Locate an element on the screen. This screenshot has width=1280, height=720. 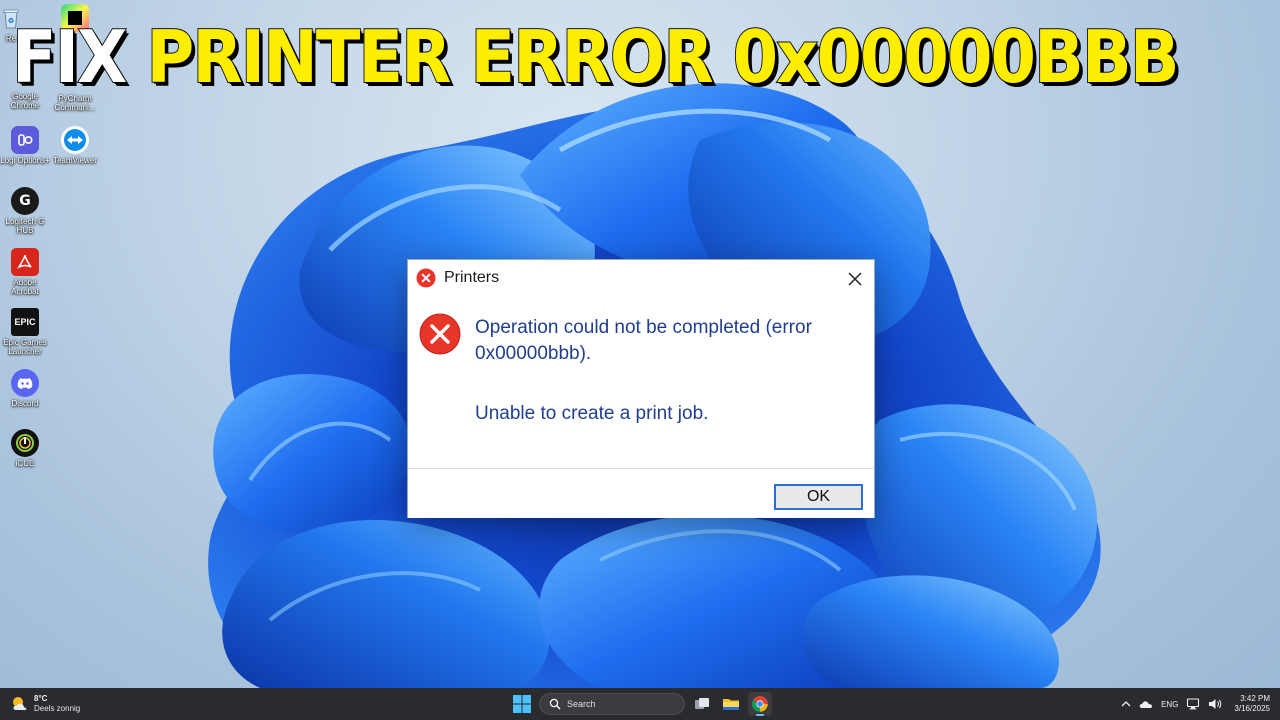
desktop-icon-label: Adobe Acrobat is located at coordinates (25, 287).